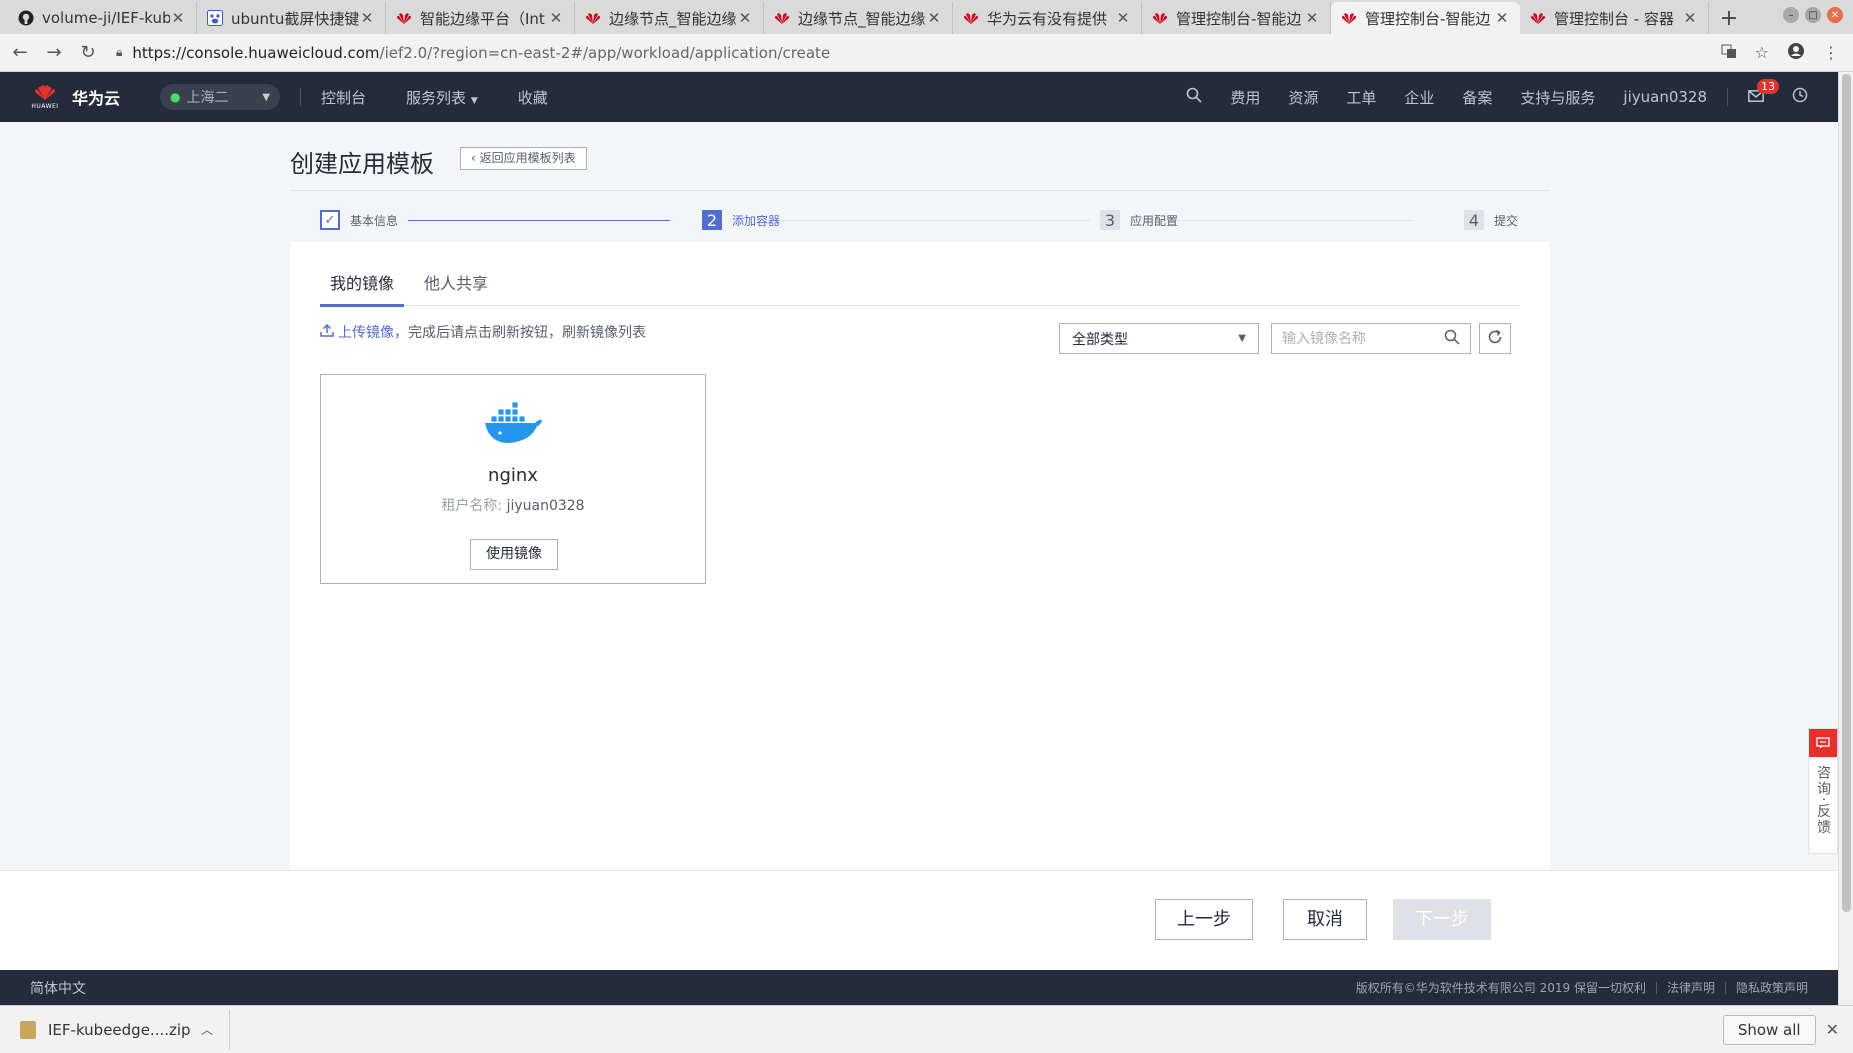  Describe the element at coordinates (96, 97) in the screenshot. I see `brand-name: 华为云` at that location.